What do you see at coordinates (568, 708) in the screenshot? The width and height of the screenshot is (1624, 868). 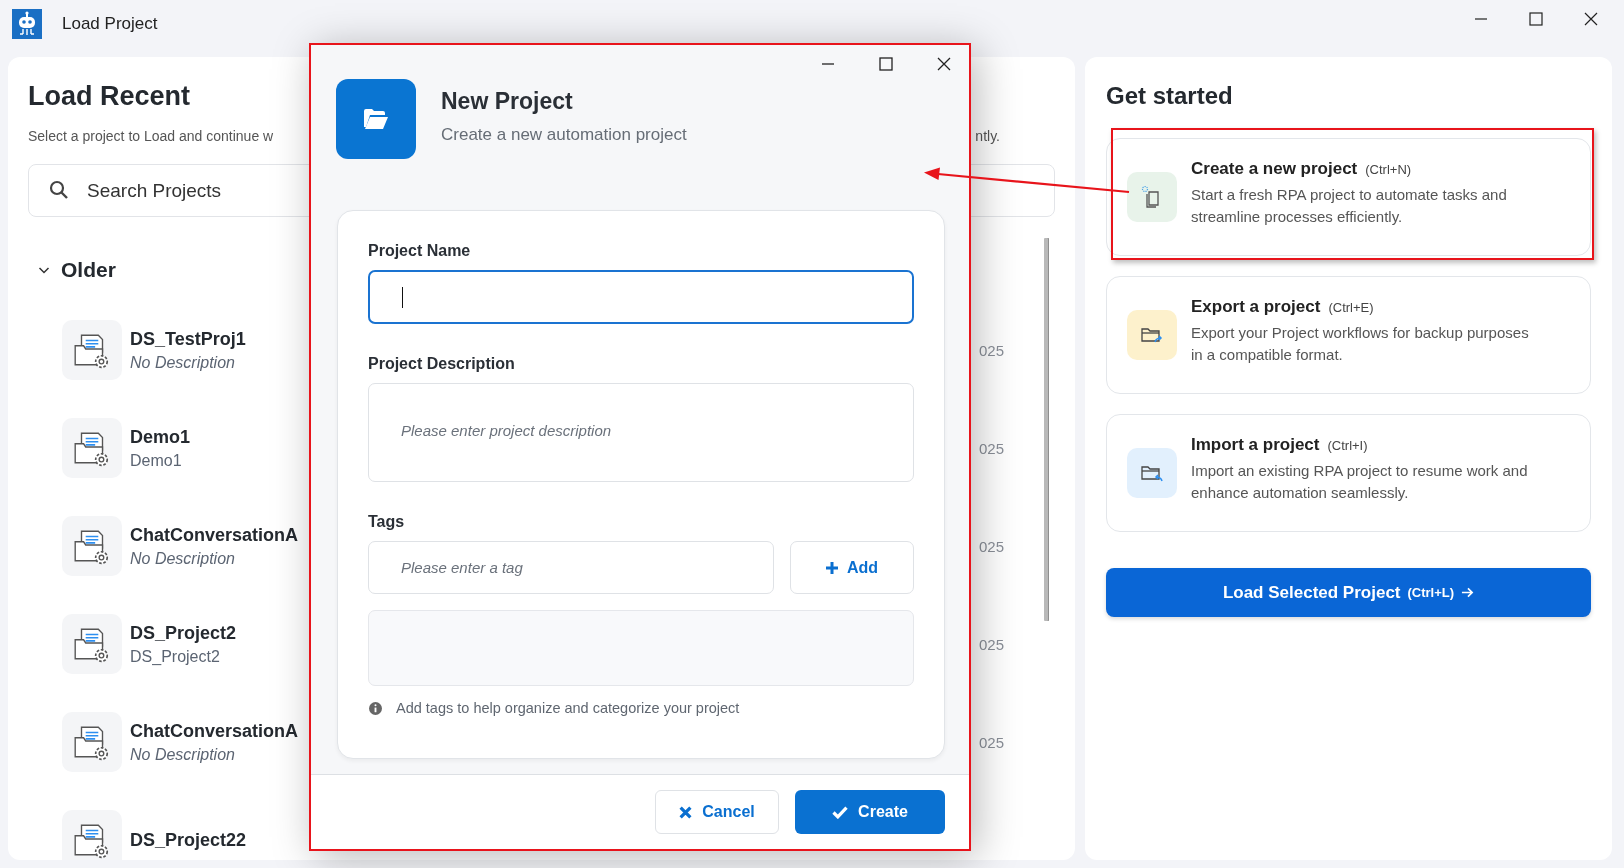 I see `hint-text: Add tags to help organize and categorize your project` at bounding box center [568, 708].